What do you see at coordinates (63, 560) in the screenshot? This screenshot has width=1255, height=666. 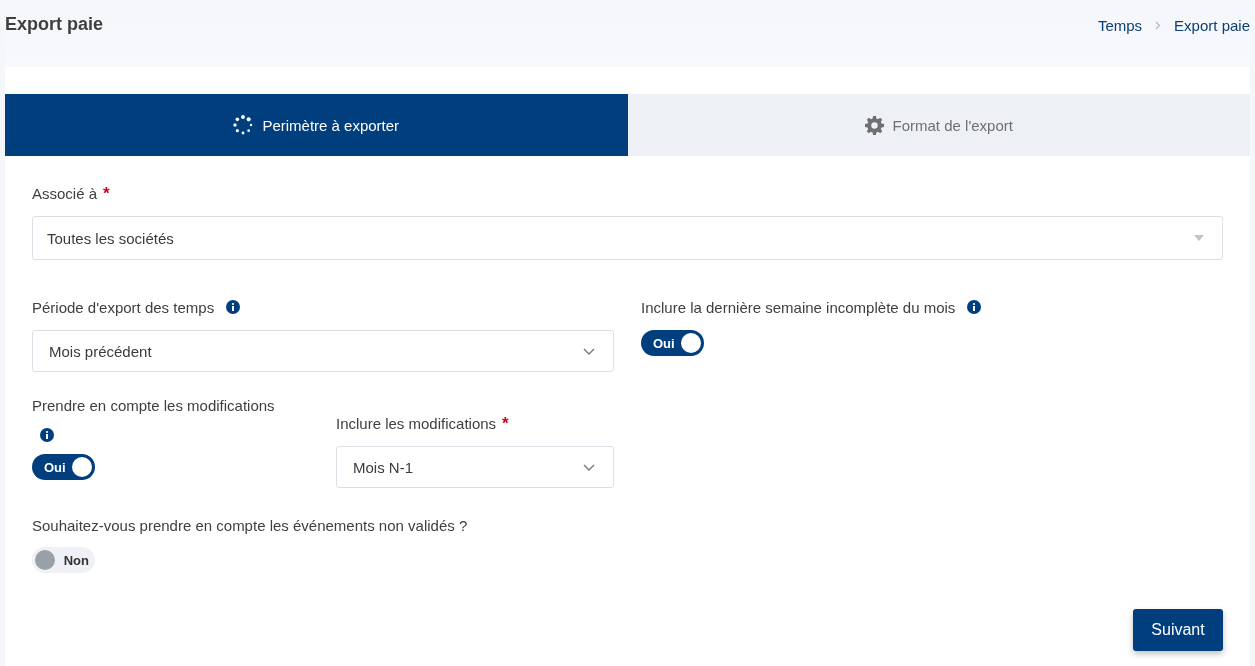 I see `toggle-switch: Non` at bounding box center [63, 560].